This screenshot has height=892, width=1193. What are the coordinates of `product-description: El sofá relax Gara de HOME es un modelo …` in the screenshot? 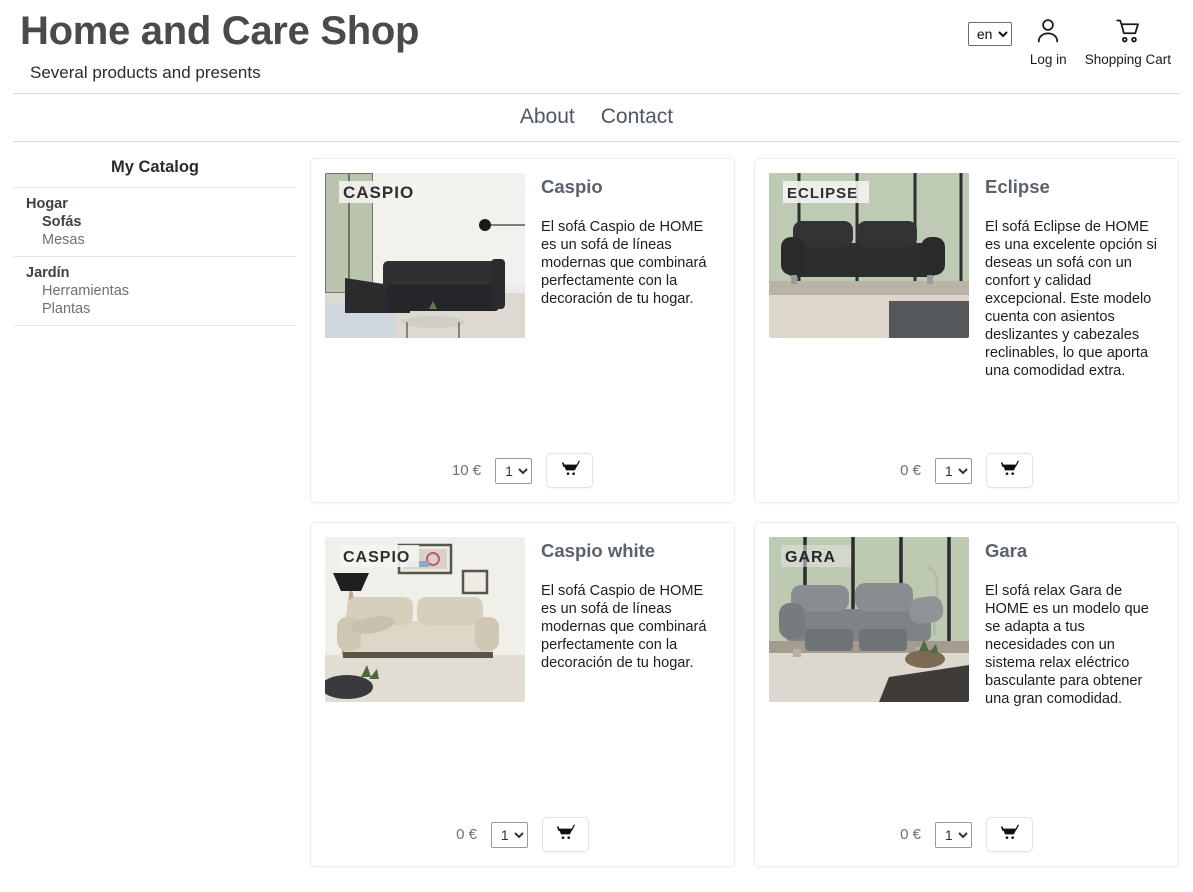 It's located at (1067, 645).